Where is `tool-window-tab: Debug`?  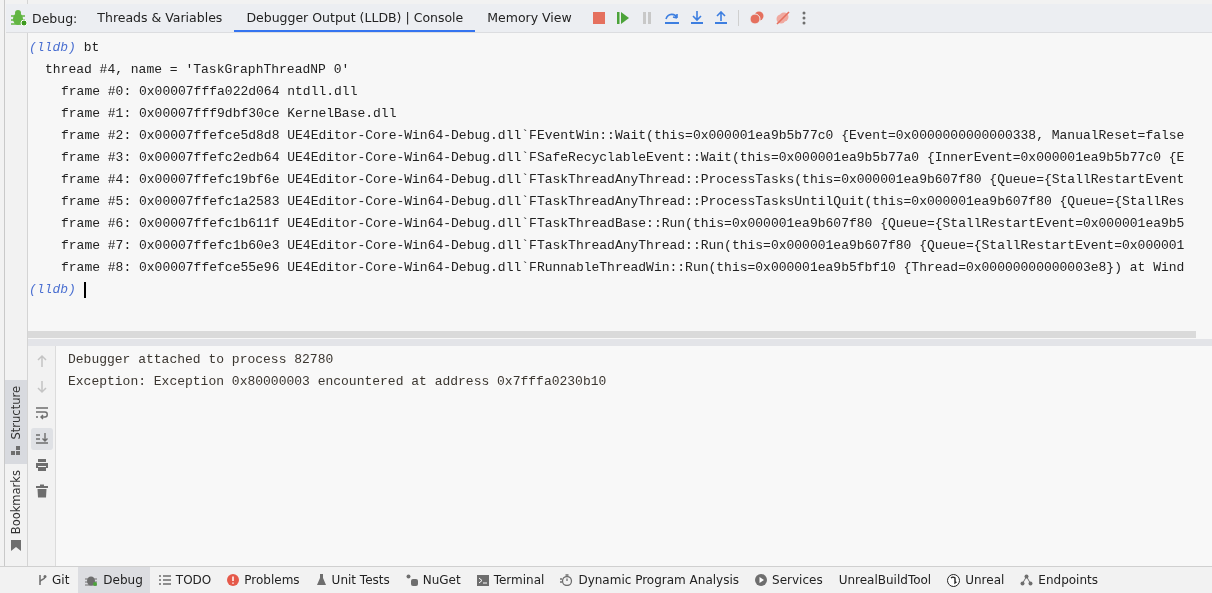 tool-window-tab: Debug is located at coordinates (114, 580).